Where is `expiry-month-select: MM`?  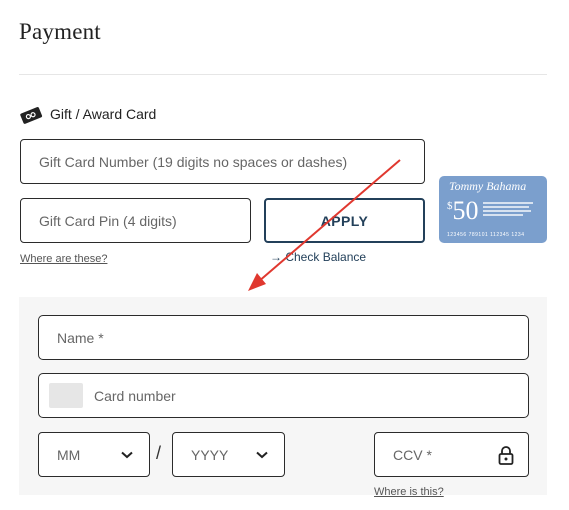
expiry-month-select: MM is located at coordinates (94, 454).